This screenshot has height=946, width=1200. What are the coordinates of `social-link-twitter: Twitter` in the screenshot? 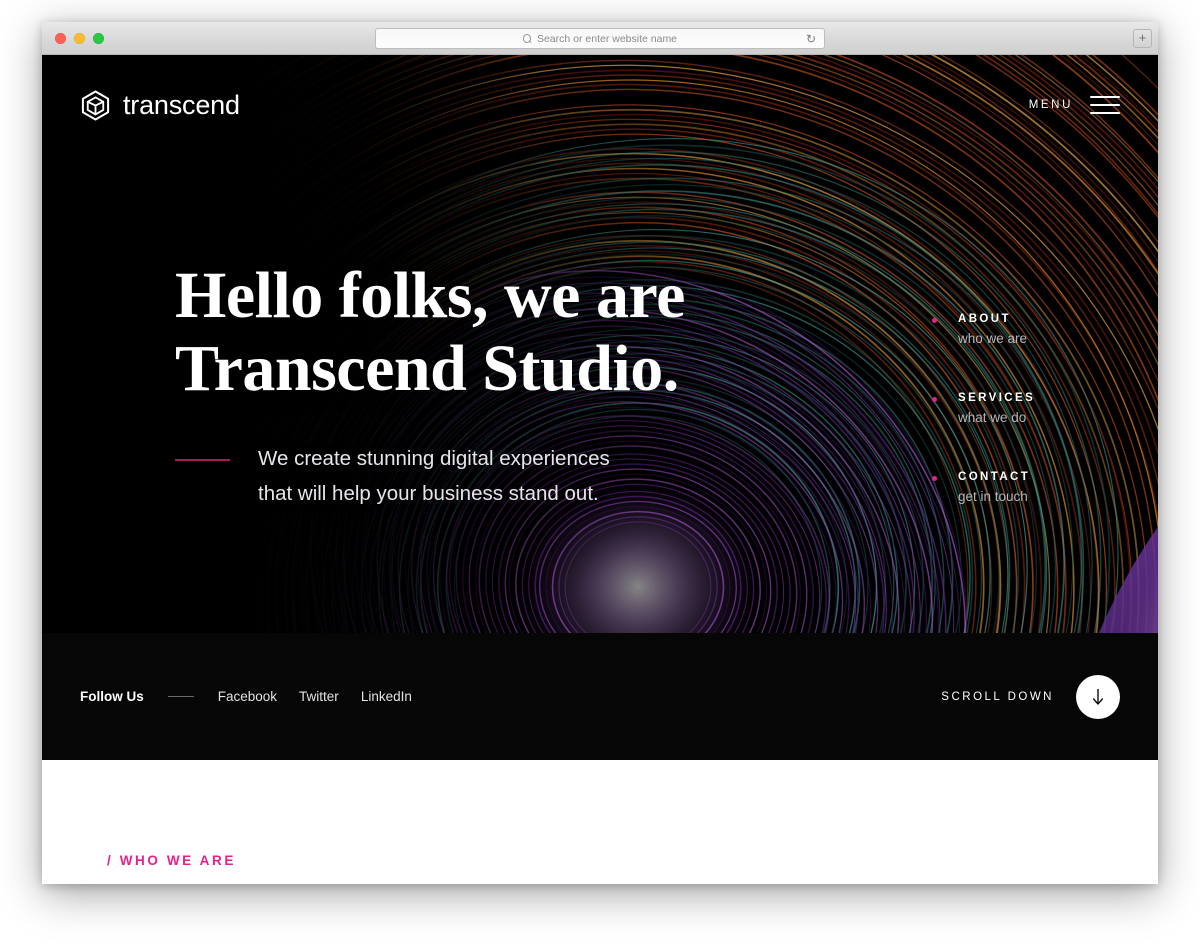 It's located at (319, 696).